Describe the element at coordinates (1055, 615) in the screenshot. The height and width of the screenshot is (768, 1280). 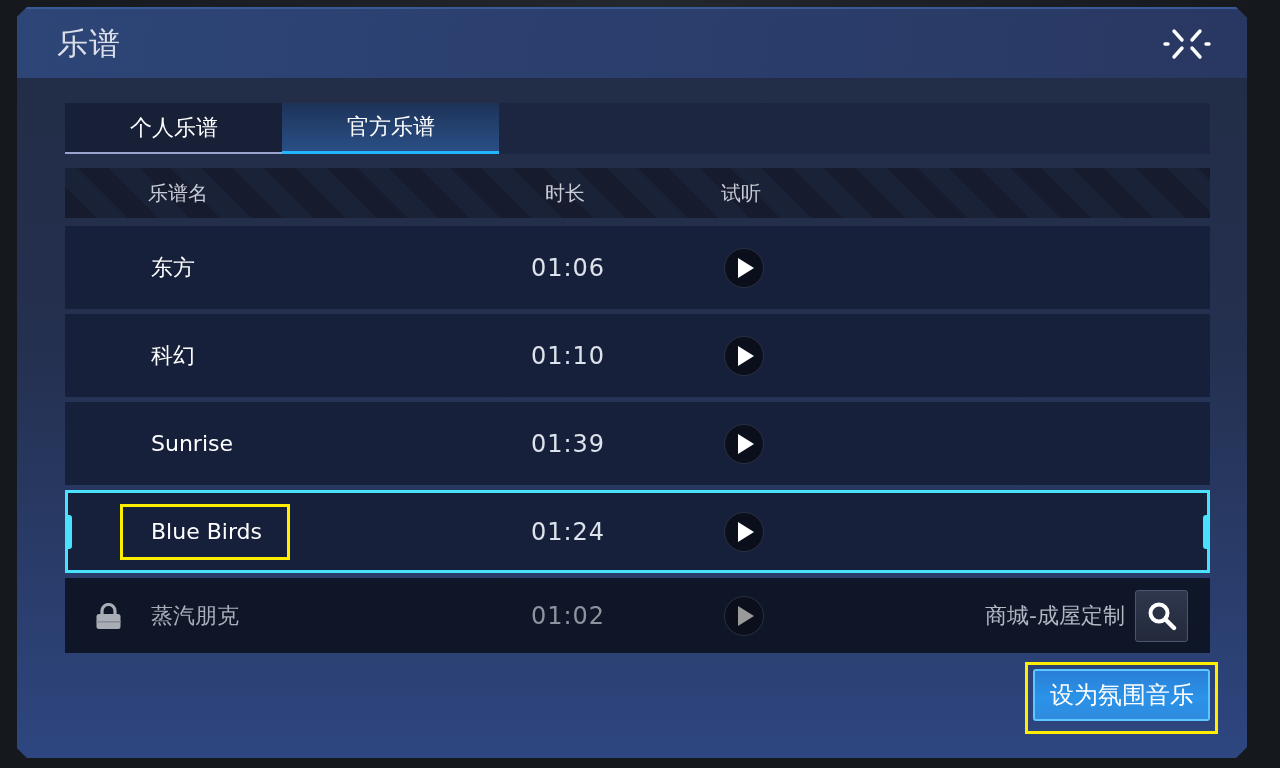
I see `unlock-source-text: 商城-成屋定制` at that location.